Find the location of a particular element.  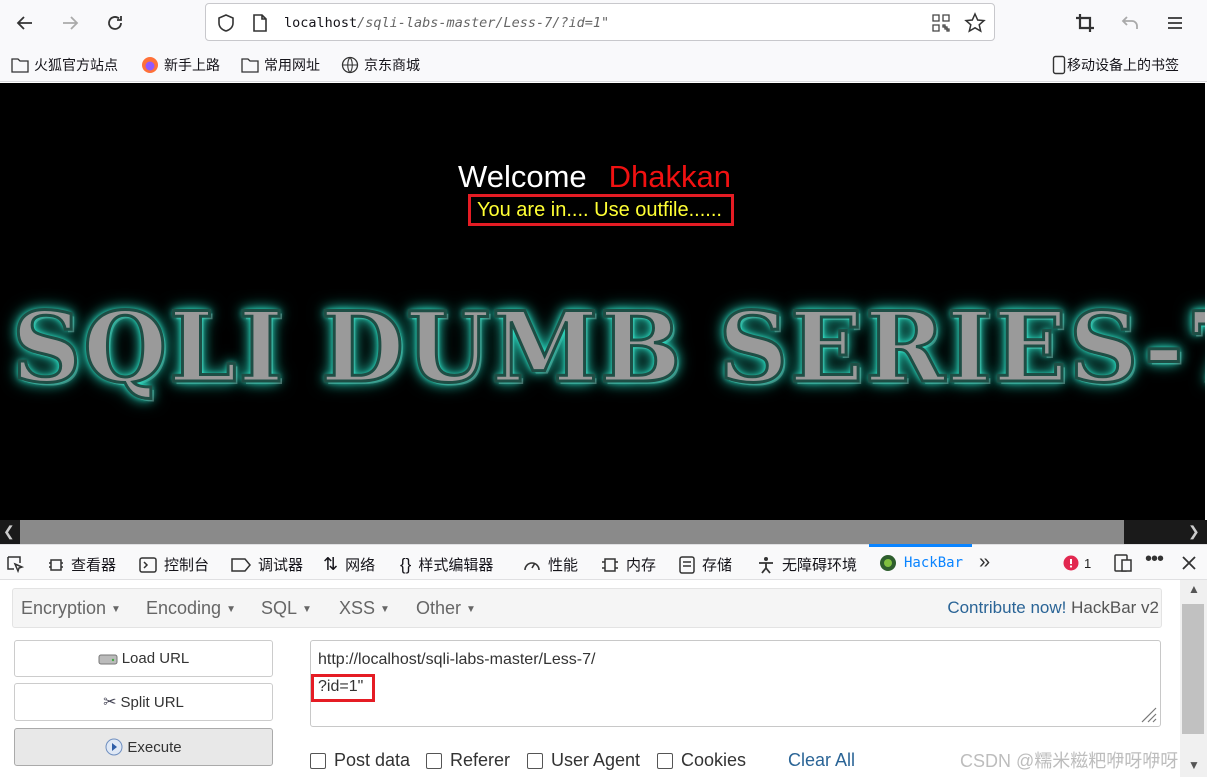

resize-handle-icon is located at coordinates (1147, 713).